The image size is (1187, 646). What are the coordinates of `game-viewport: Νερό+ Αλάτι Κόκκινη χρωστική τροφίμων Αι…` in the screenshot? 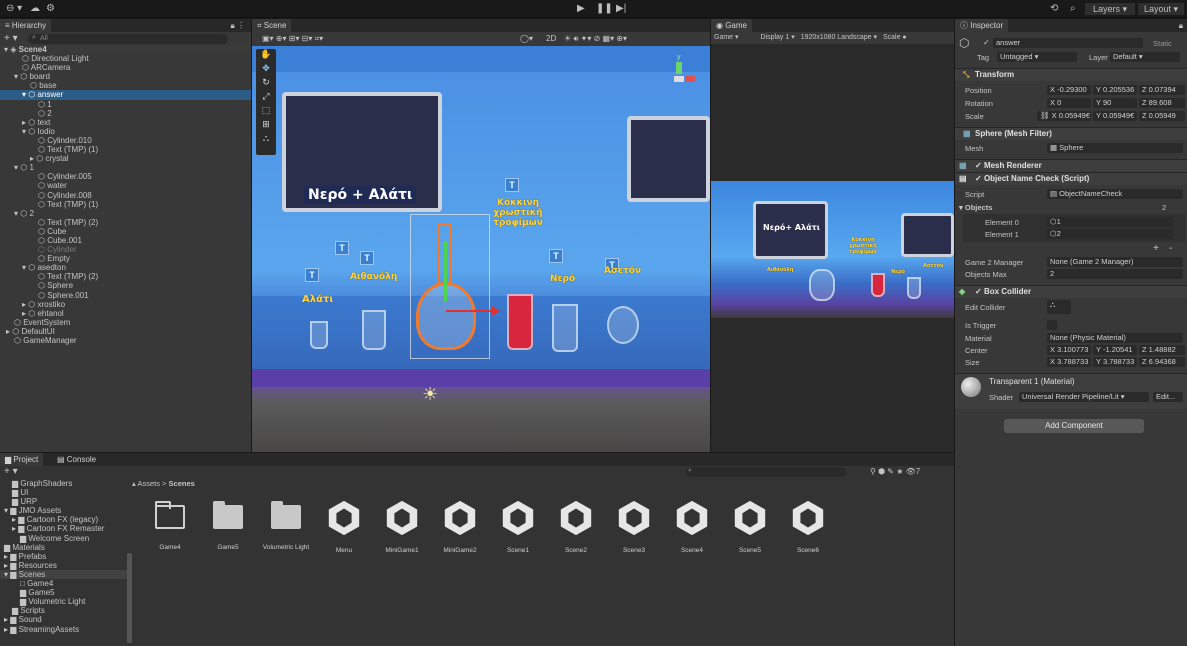 It's located at (832, 249).